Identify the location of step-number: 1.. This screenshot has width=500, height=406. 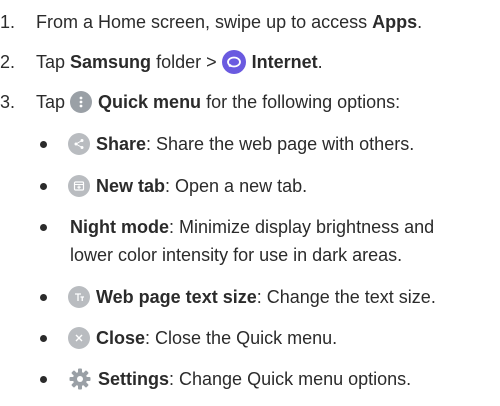
(8, 21).